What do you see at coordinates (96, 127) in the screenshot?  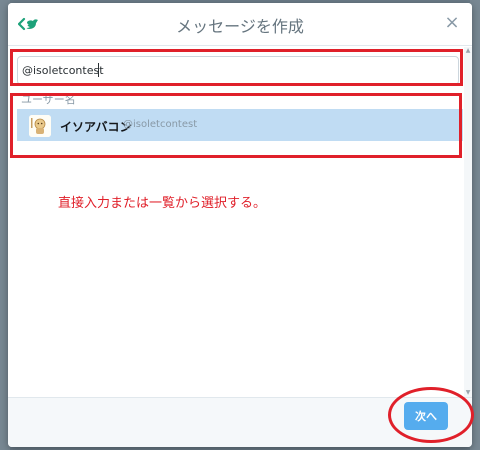 I see `suggestion-user-name: イソアバコン` at bounding box center [96, 127].